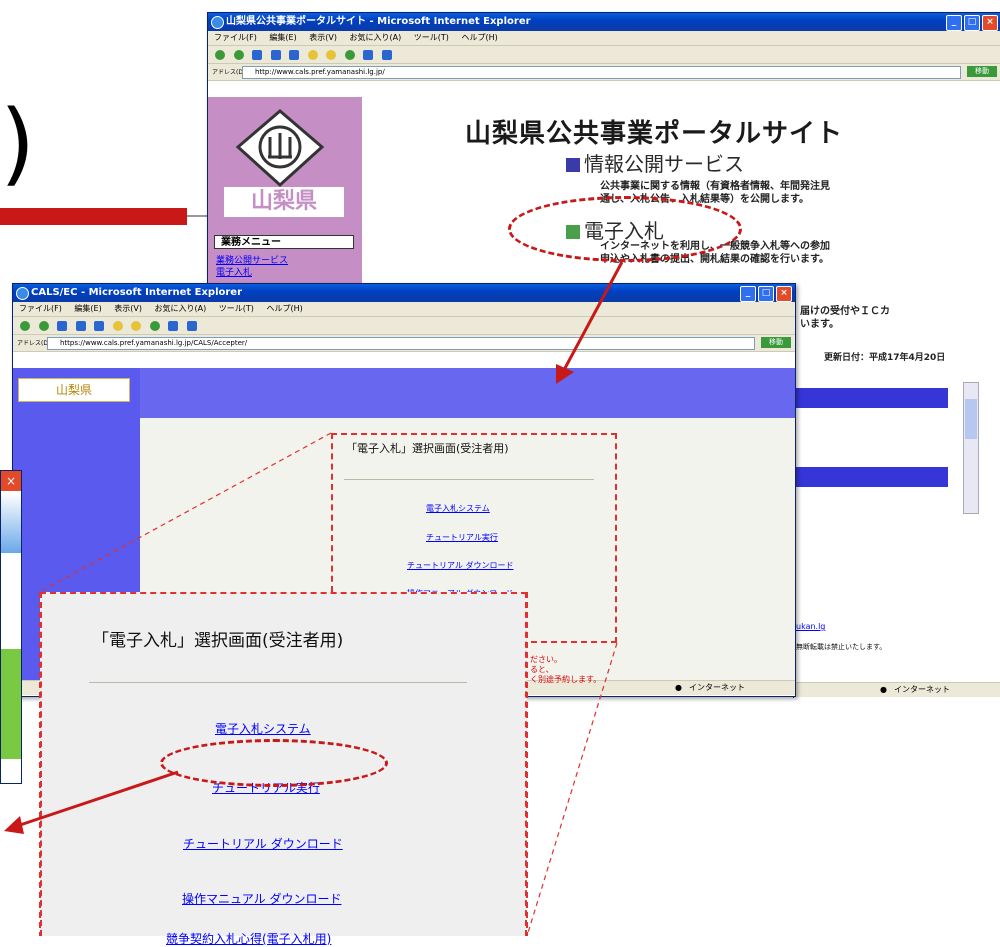 The width and height of the screenshot is (1000, 947). Describe the element at coordinates (99, 798) in the screenshot. I see `arrow-line-tutorial` at that location.